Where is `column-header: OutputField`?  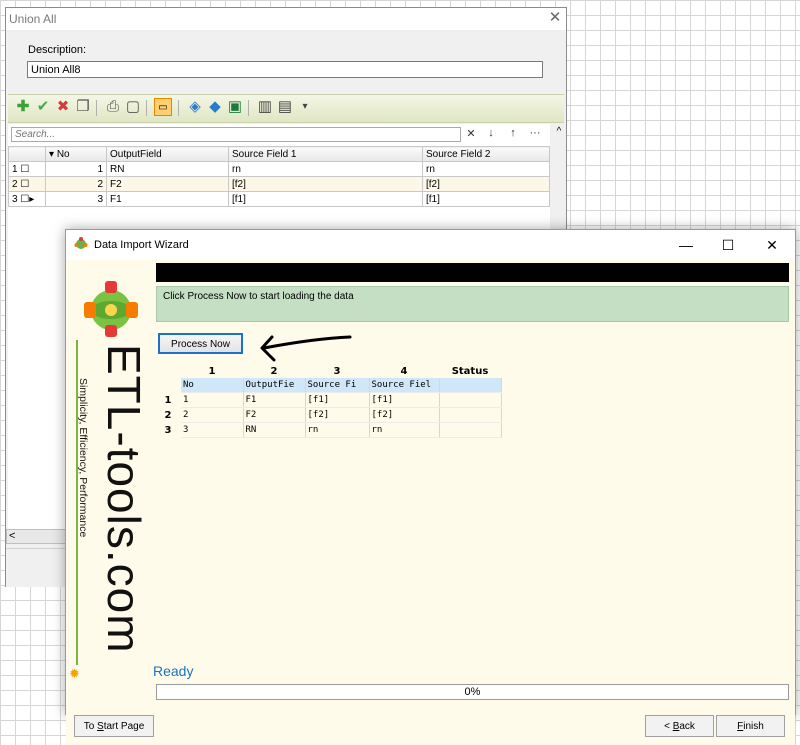
column-header: OutputField is located at coordinates (167, 154).